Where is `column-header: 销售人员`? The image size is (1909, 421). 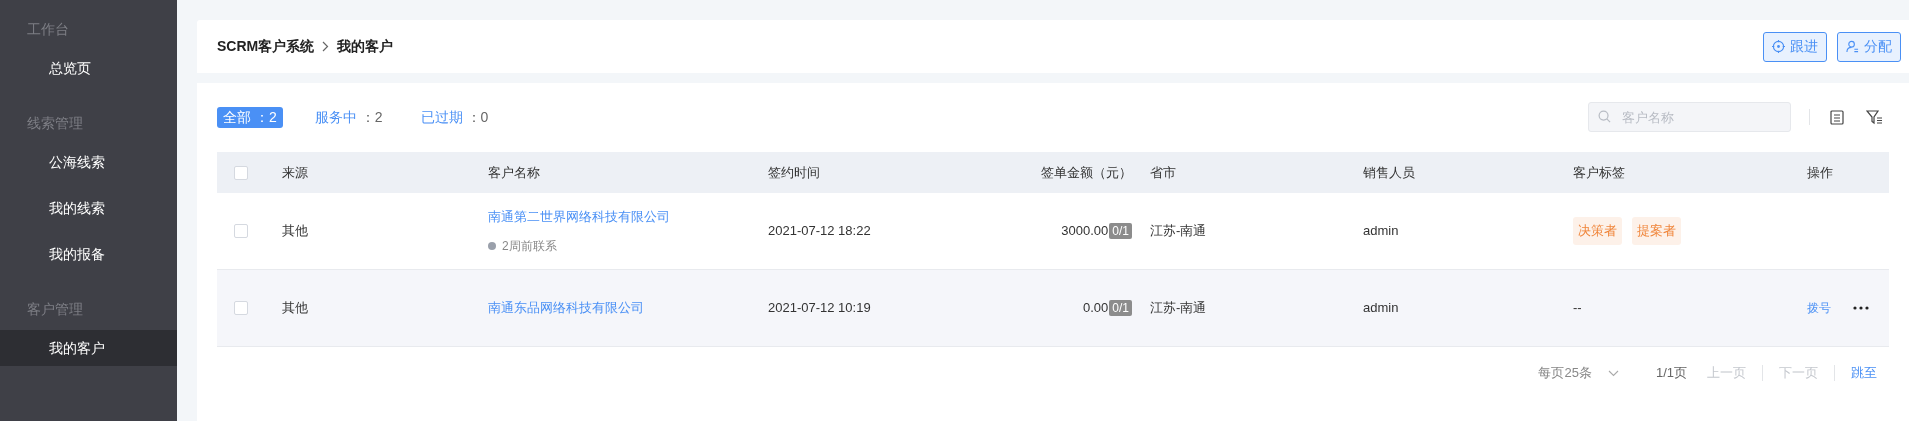 column-header: 销售人员 is located at coordinates (1389, 172).